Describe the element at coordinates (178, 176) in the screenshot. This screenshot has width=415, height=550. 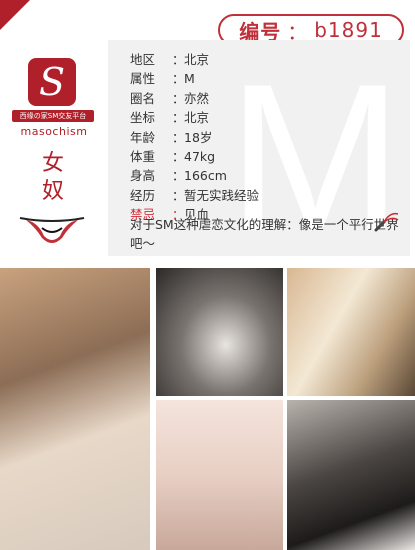
I see `field-row: 身高 ：166cm` at that location.